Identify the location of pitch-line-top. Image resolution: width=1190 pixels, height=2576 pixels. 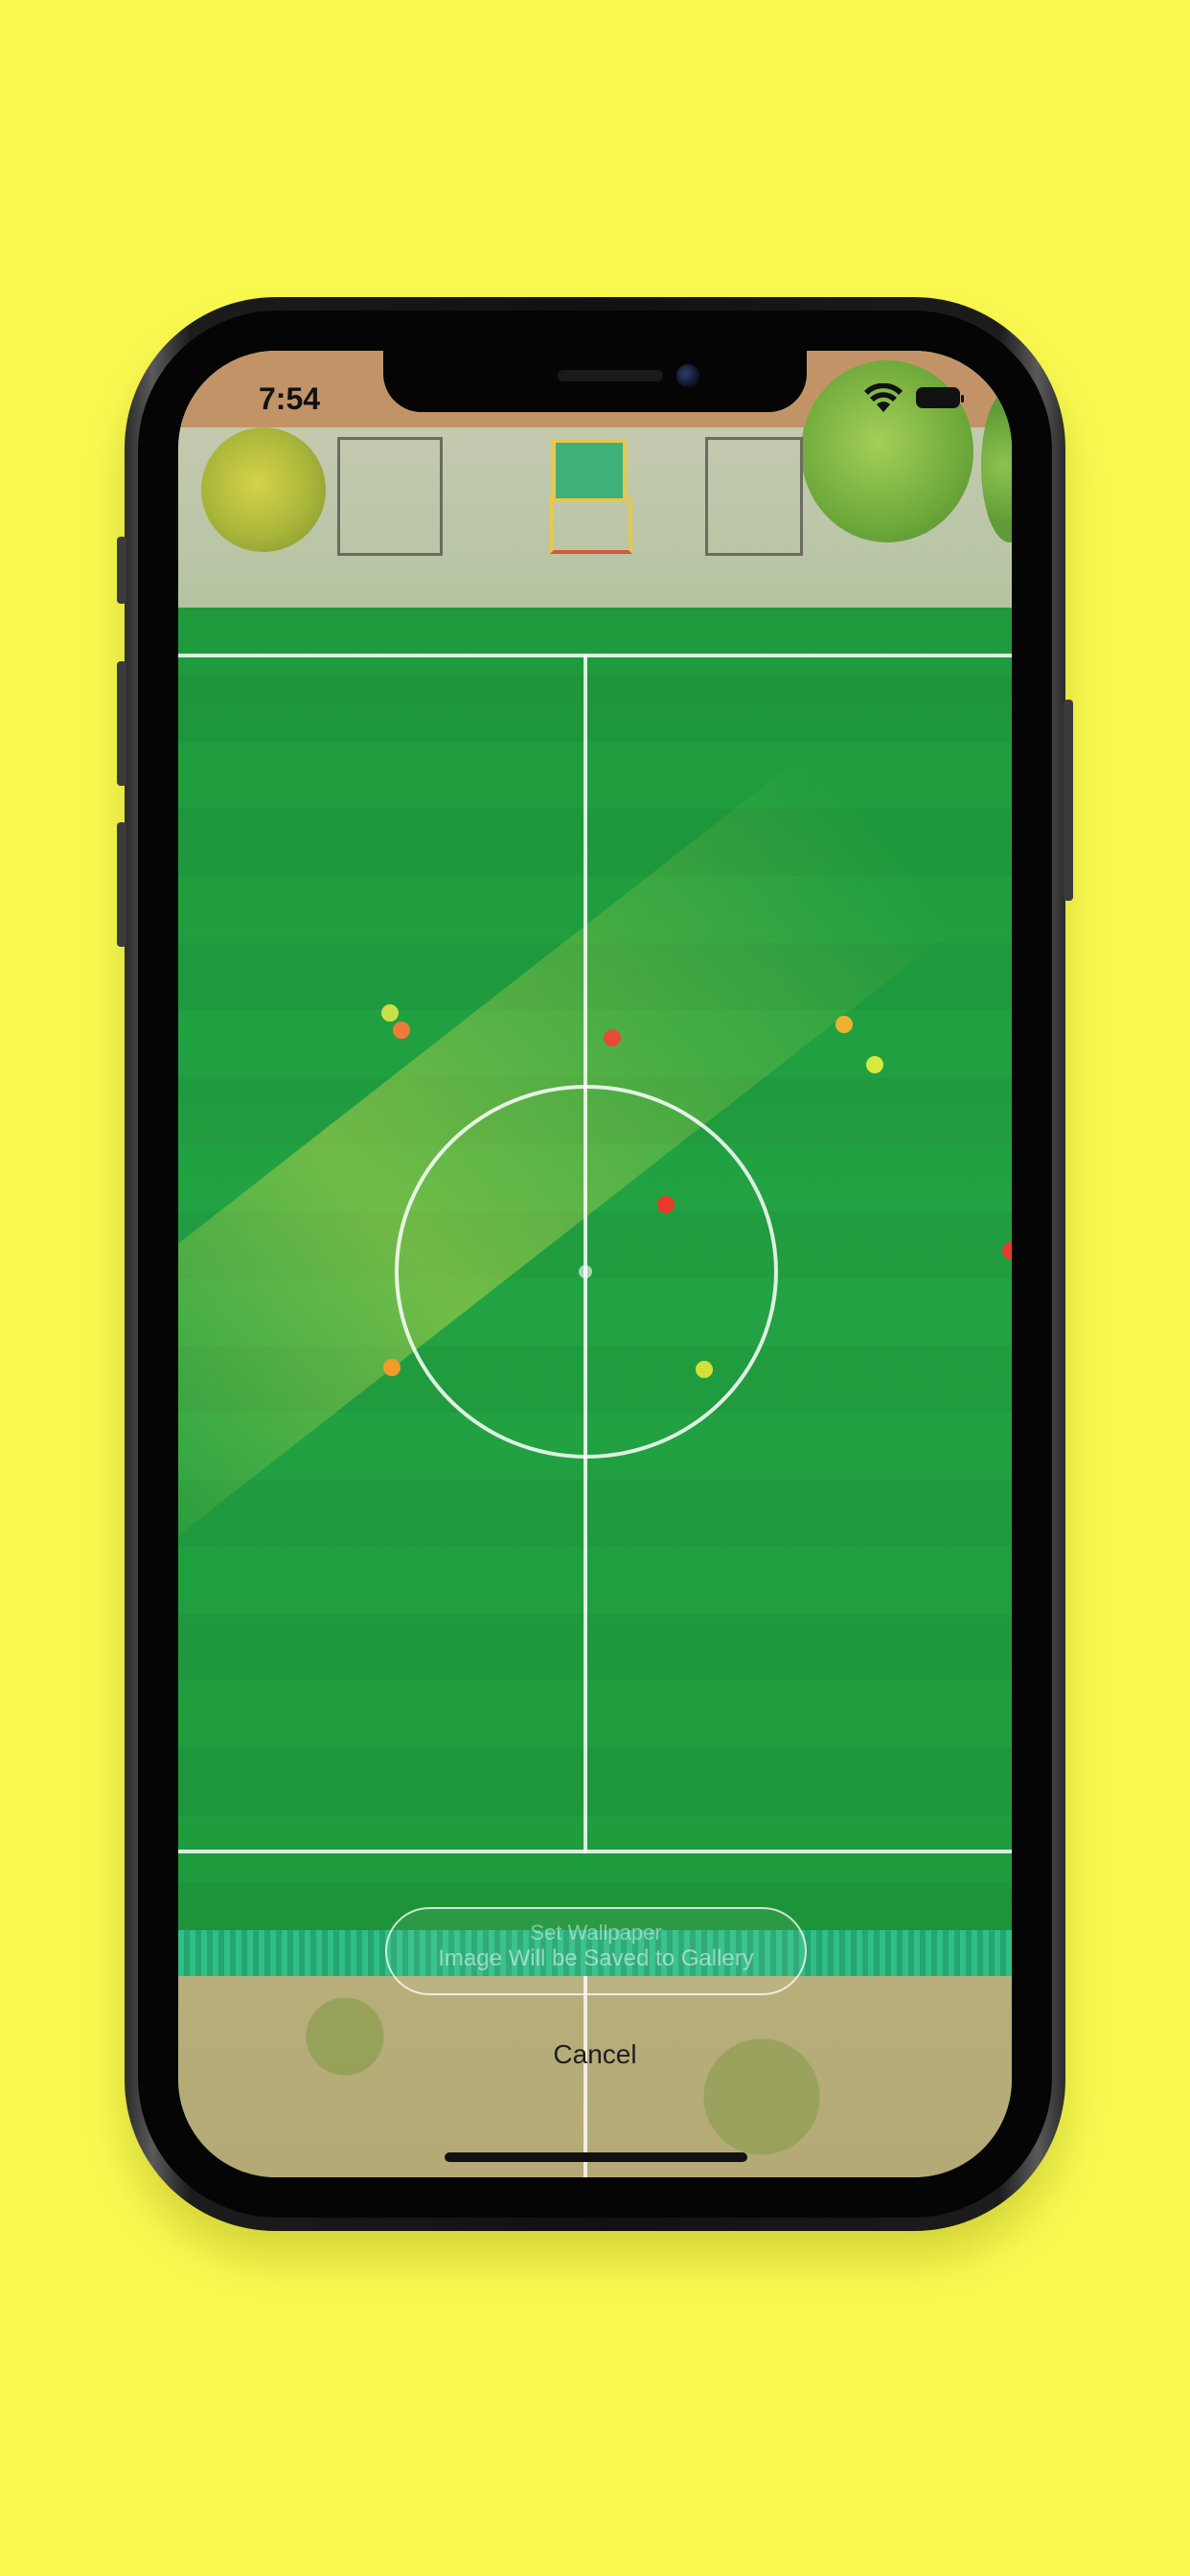
(595, 655).